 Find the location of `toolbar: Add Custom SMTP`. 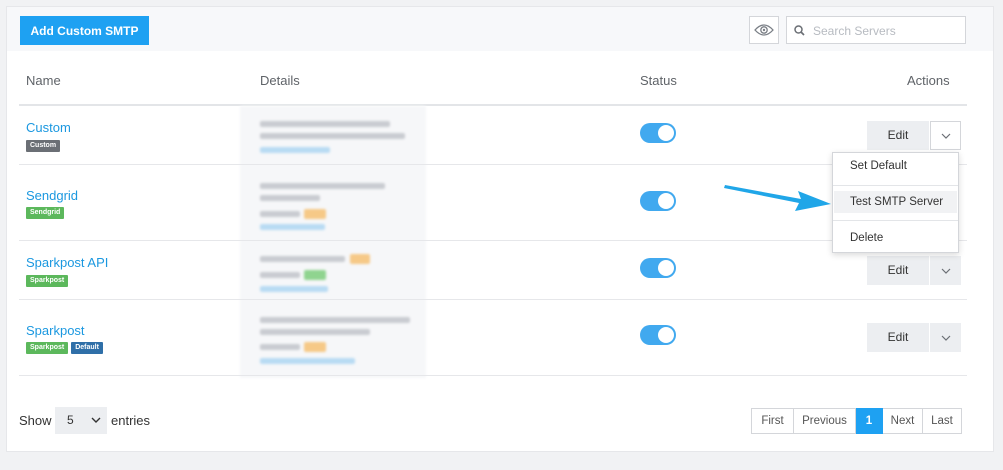

toolbar: Add Custom SMTP is located at coordinates (500, 29).